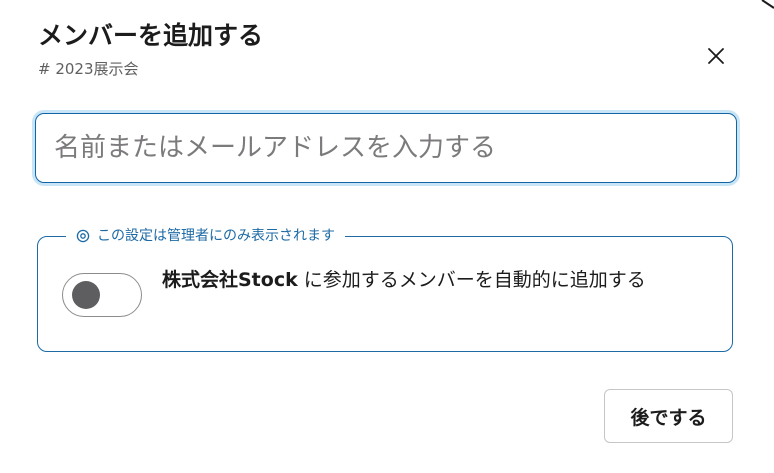 Image resolution: width=774 pixels, height=473 pixels. Describe the element at coordinates (216, 236) in the screenshot. I see `admin-only-notice: この設定は管理者にのみ表示されます` at that location.